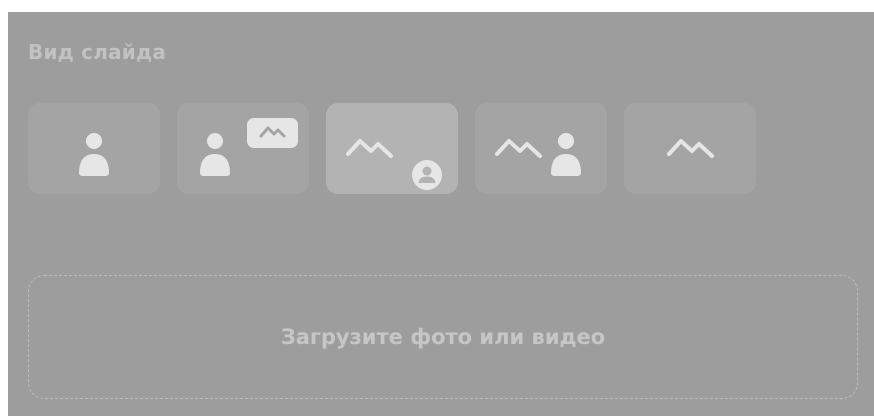 This screenshot has height=416, width=874. Describe the element at coordinates (427, 175) in the screenshot. I see `avatar-badge-icon` at that location.